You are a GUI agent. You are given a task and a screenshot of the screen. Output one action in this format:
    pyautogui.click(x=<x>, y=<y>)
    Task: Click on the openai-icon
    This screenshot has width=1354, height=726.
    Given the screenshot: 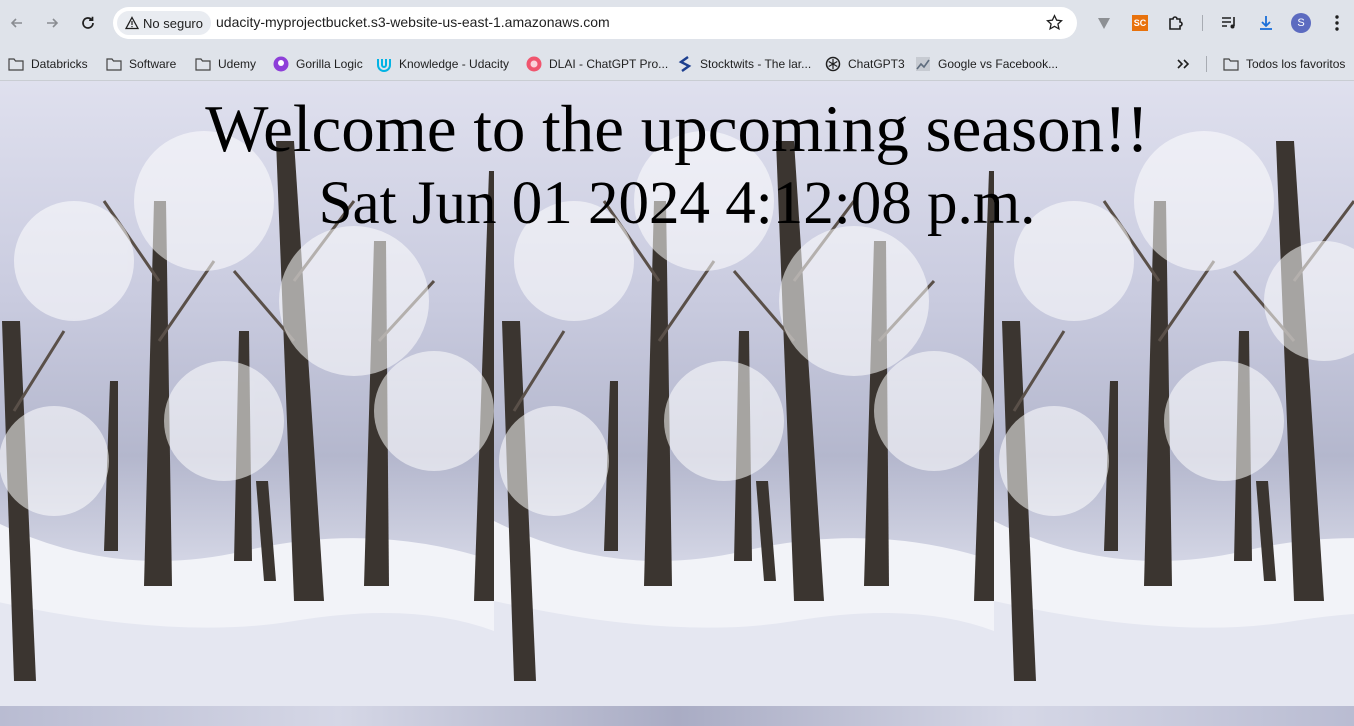 What is the action you would take?
    pyautogui.click(x=833, y=64)
    